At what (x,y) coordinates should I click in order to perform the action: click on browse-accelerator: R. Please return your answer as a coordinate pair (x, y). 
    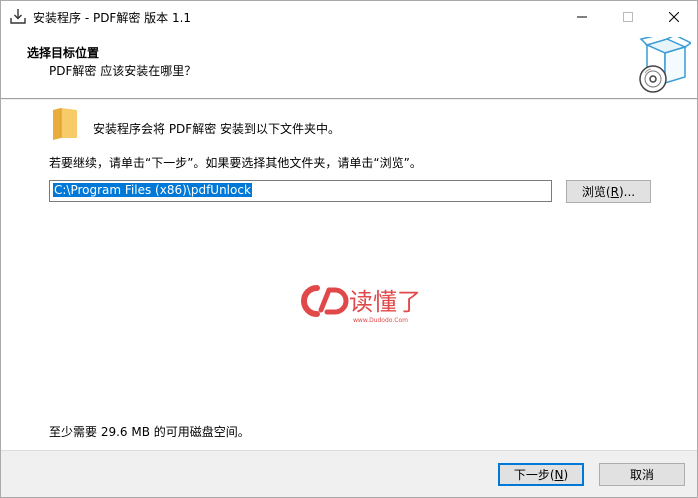
    Looking at the image, I should click on (614, 191).